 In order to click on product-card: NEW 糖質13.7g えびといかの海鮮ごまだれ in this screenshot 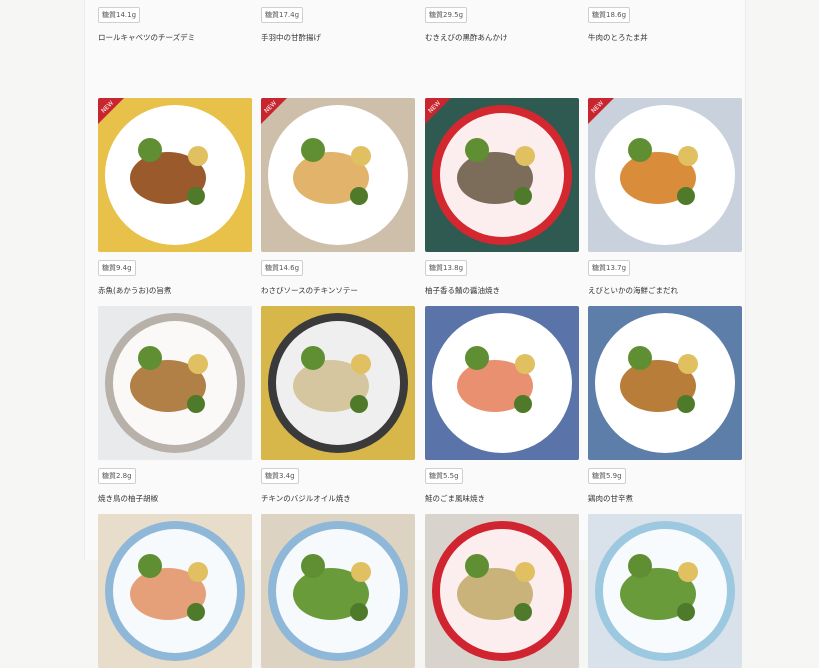, I will do `click(665, 196)`.